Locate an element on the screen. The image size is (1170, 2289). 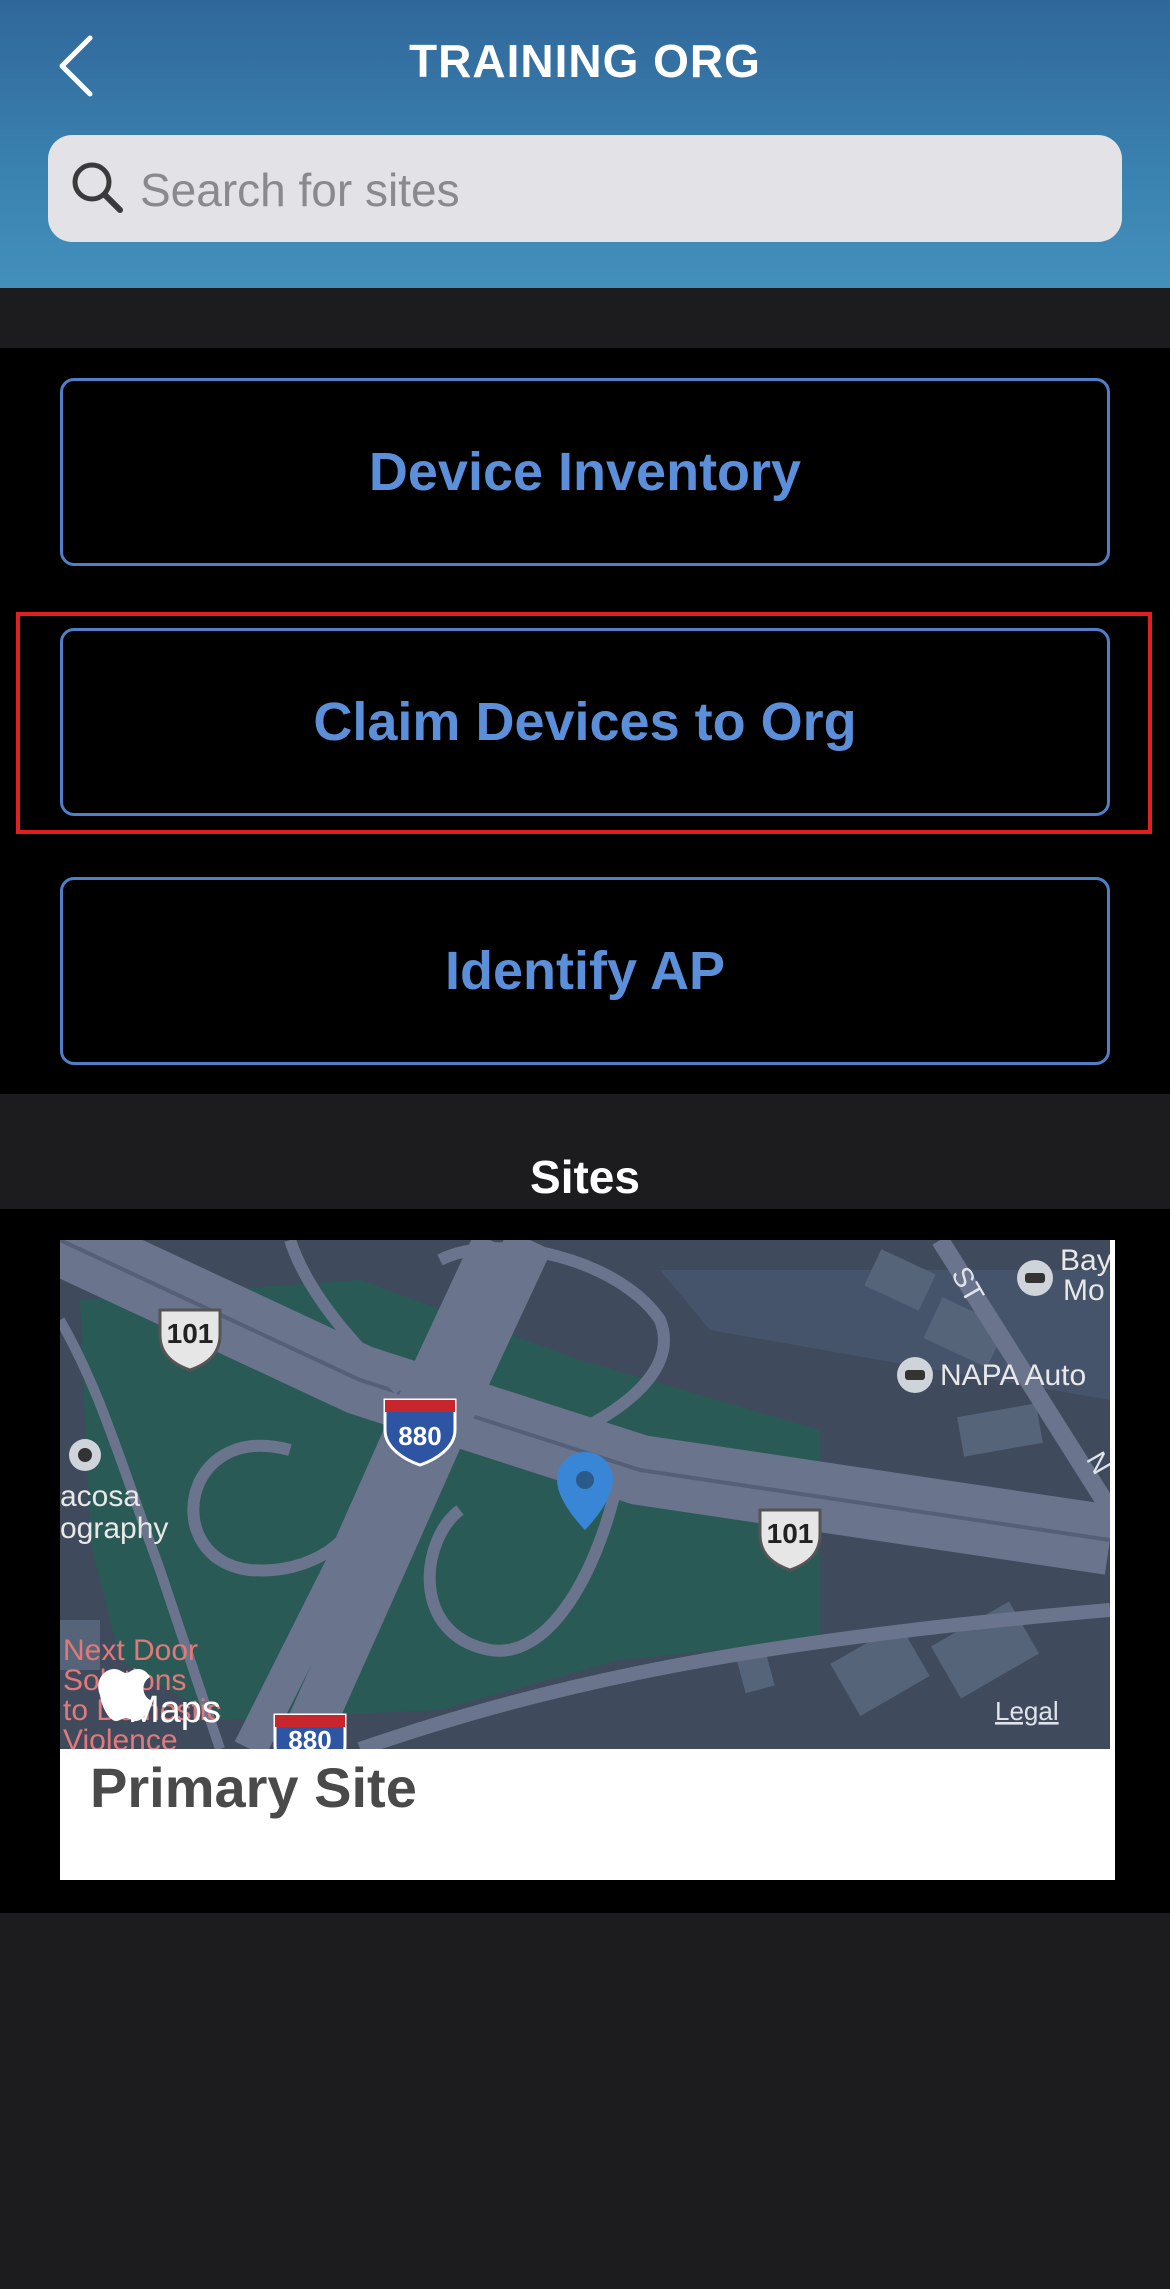
claim-devices-label: Claim Devices to Org is located at coordinates (585, 722).